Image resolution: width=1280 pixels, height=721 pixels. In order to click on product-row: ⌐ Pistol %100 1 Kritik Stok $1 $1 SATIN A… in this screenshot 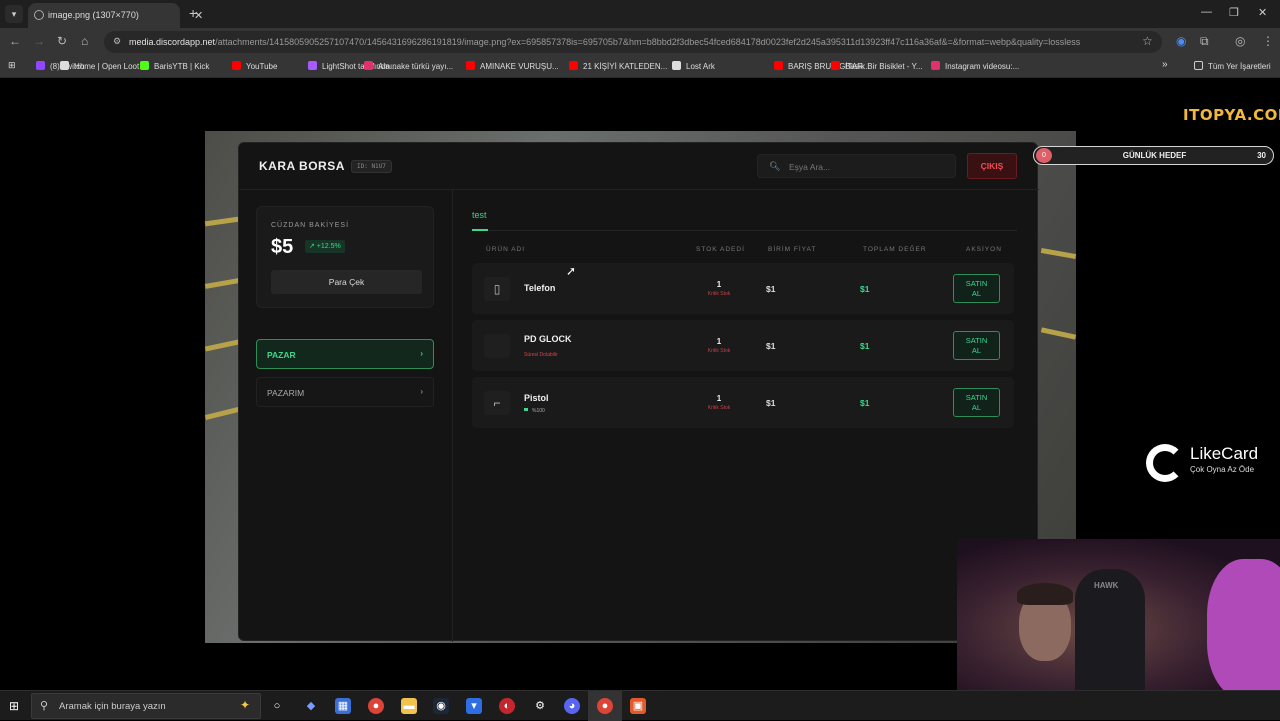, I will do `click(743, 402)`.